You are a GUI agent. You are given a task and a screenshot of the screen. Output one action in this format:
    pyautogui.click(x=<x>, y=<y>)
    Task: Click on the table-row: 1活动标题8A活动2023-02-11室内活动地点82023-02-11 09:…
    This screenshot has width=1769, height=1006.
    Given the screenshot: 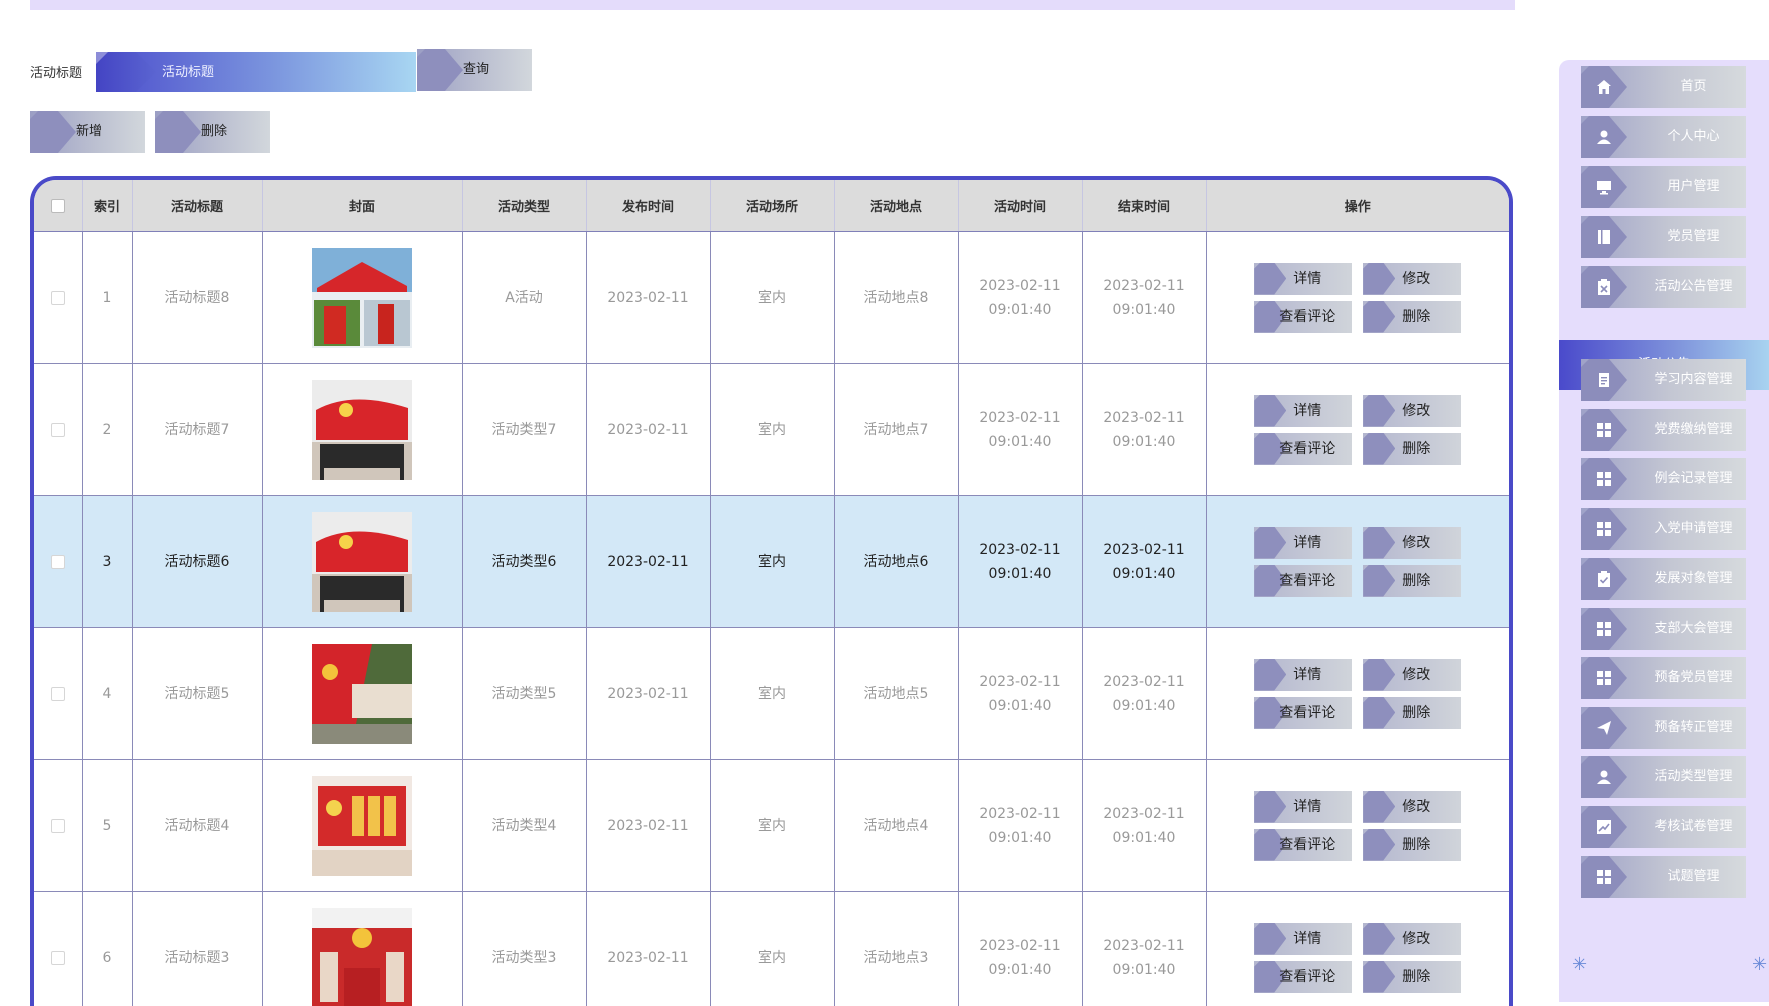 What is the action you would take?
    pyautogui.click(x=771, y=298)
    